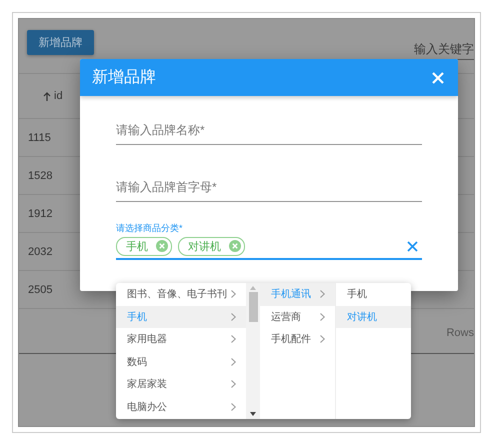  What do you see at coordinates (40, 214) in the screenshot?
I see `table-cell: 1912` at bounding box center [40, 214].